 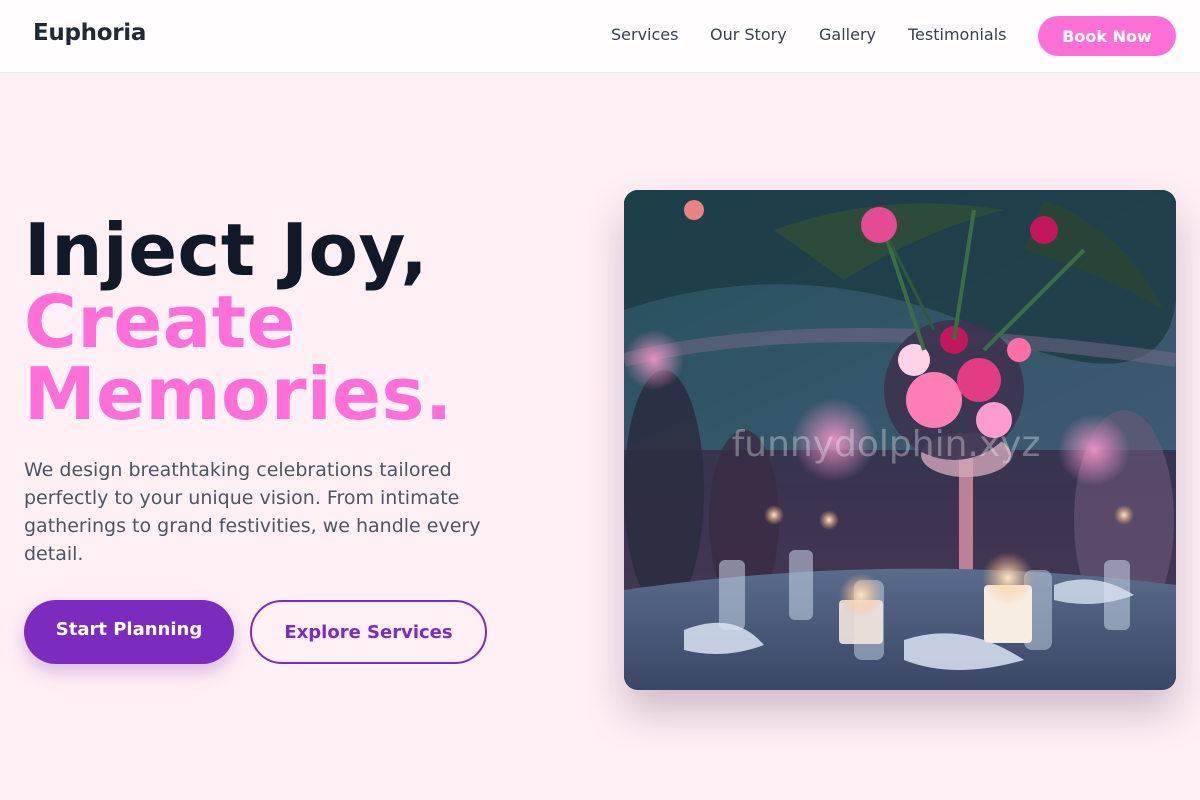 What do you see at coordinates (238, 394) in the screenshot?
I see `headline-line-3: Memories.` at bounding box center [238, 394].